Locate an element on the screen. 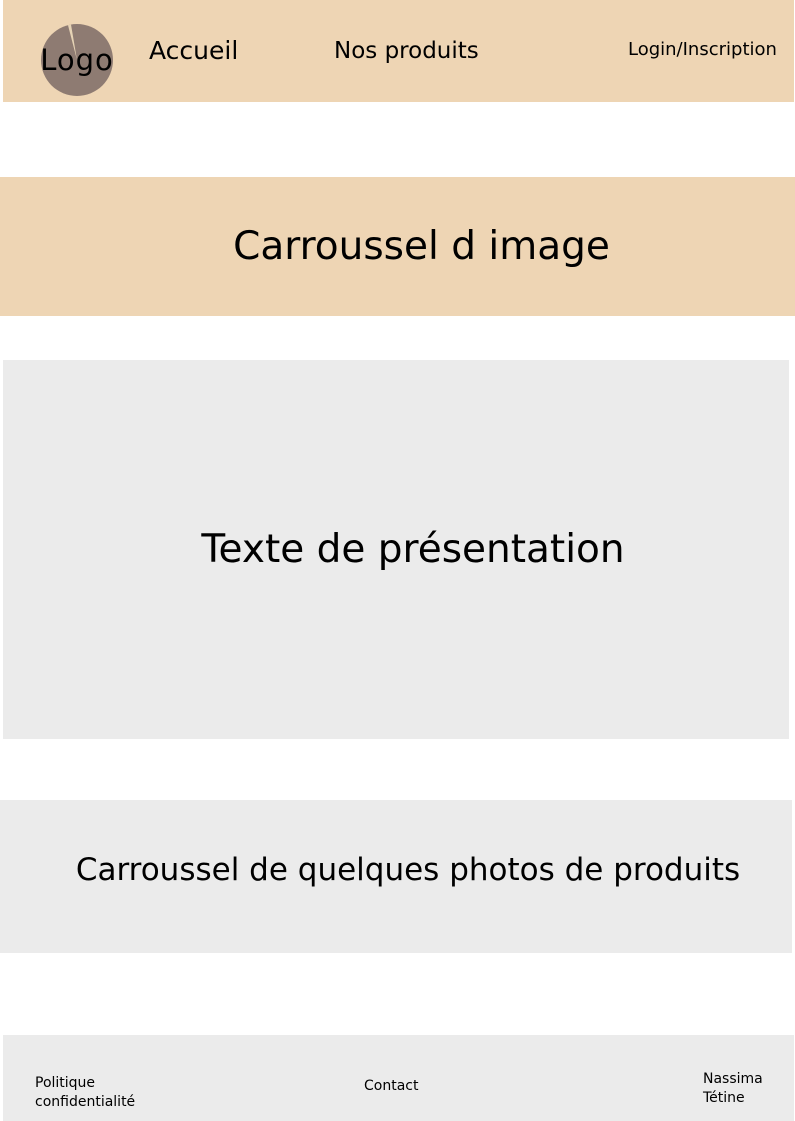  footer-author: Nassima Tétine is located at coordinates (733, 1089).